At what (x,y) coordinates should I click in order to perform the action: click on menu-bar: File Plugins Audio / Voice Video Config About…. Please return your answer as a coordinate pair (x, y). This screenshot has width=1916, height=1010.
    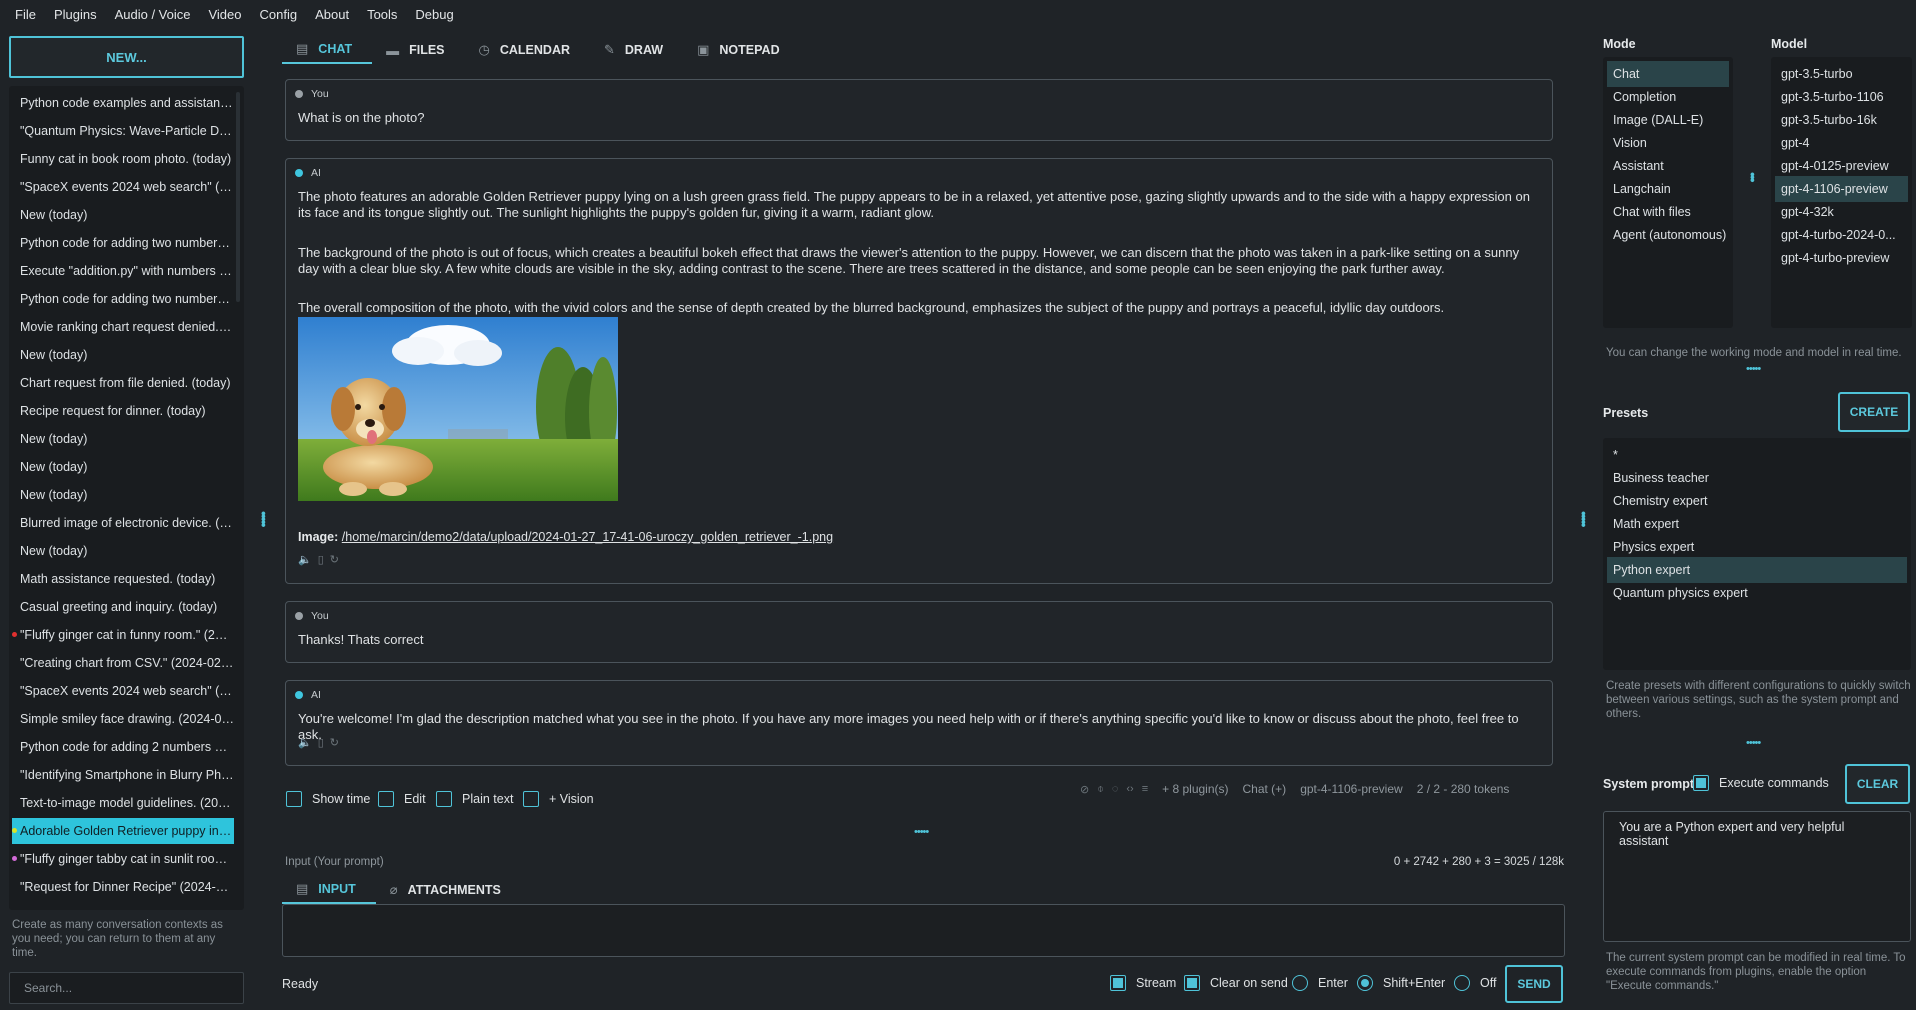
    Looking at the image, I should click on (958, 14).